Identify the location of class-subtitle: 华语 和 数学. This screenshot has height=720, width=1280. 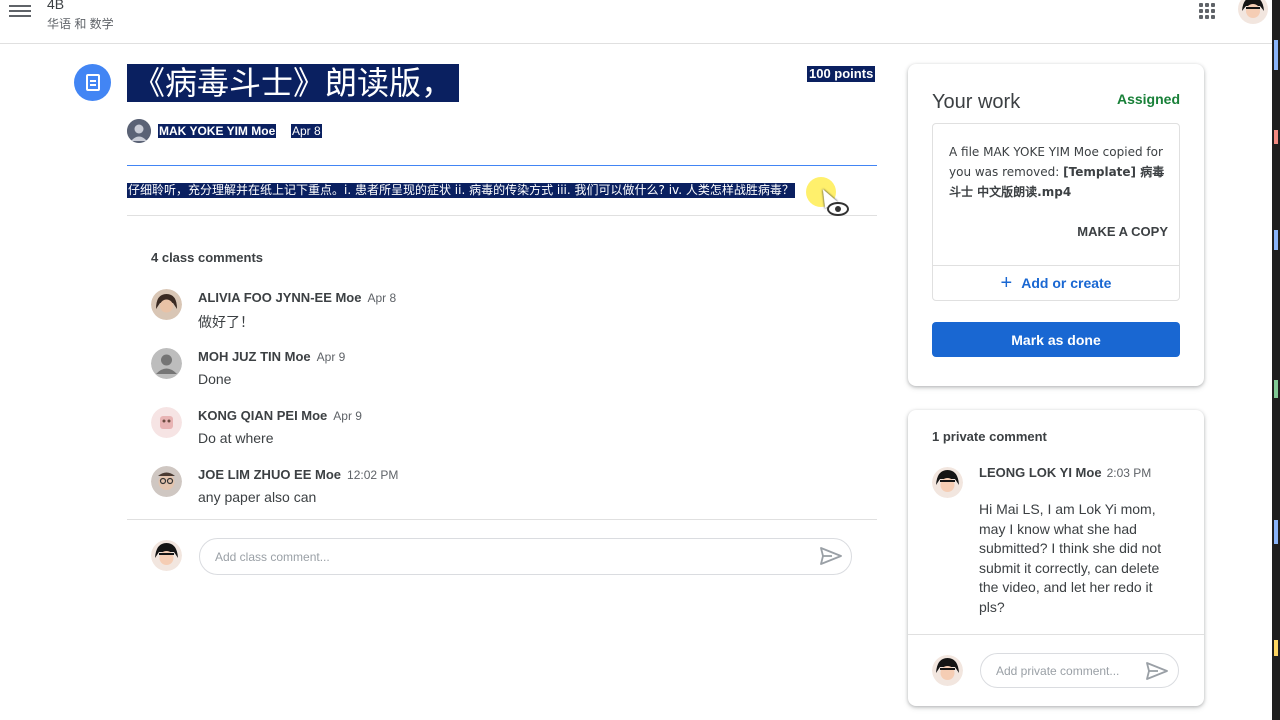
(80, 24).